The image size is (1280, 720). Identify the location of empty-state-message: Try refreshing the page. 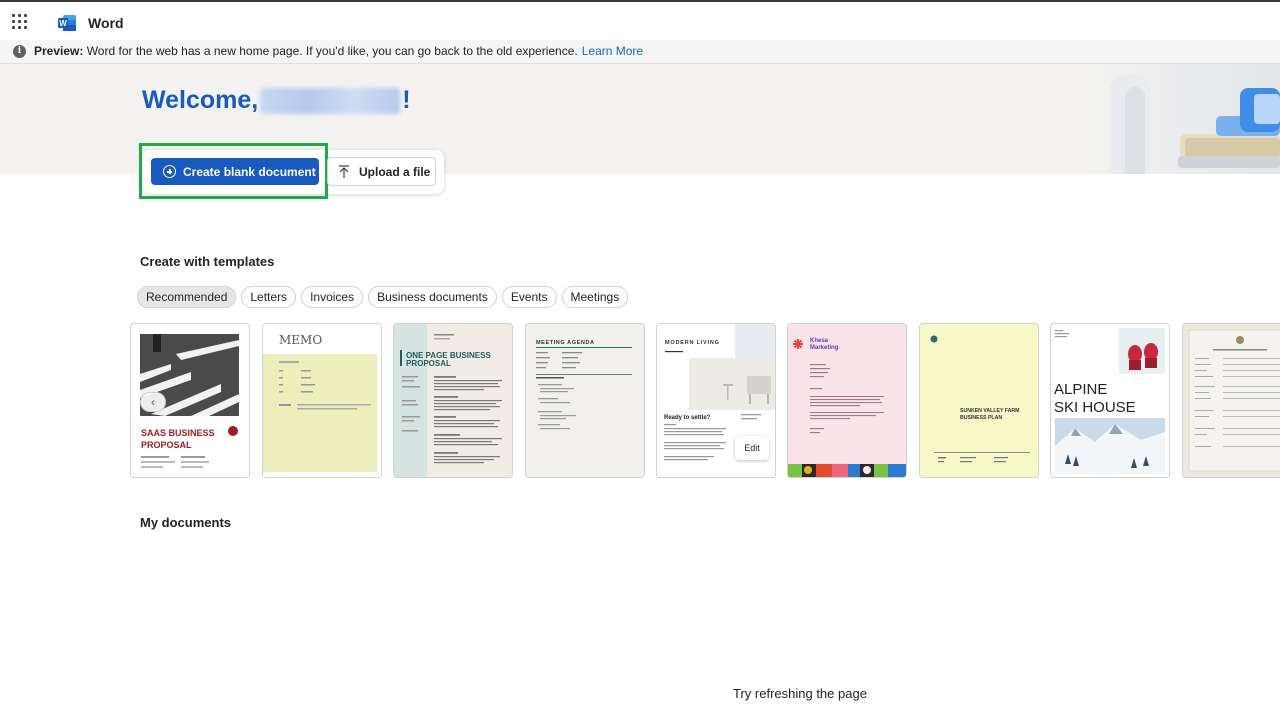
(800, 693).